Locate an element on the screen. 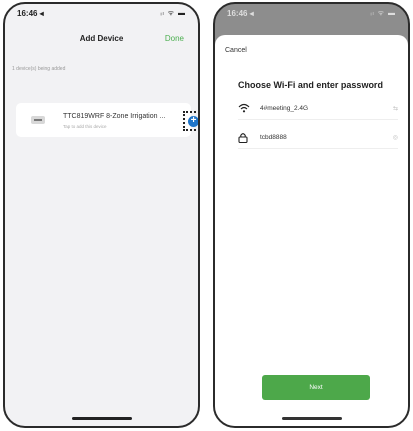  add-highlight-box: + is located at coordinates (190, 121).